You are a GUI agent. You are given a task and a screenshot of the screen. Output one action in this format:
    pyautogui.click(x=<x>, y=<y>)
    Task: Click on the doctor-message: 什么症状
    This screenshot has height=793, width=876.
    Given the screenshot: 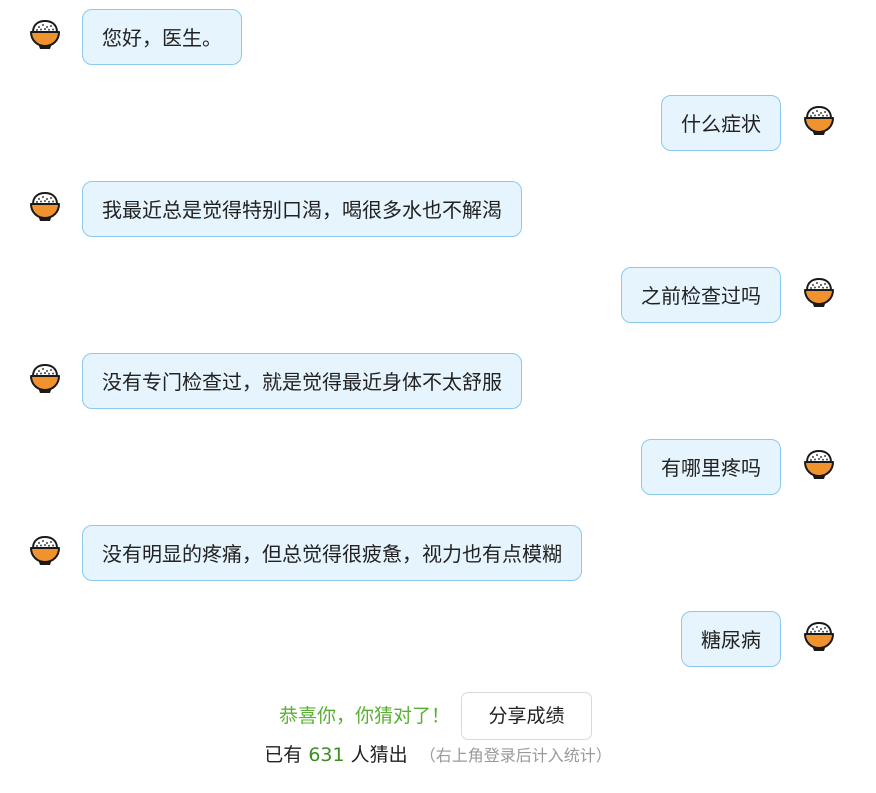 What is the action you would take?
    pyautogui.click(x=721, y=123)
    